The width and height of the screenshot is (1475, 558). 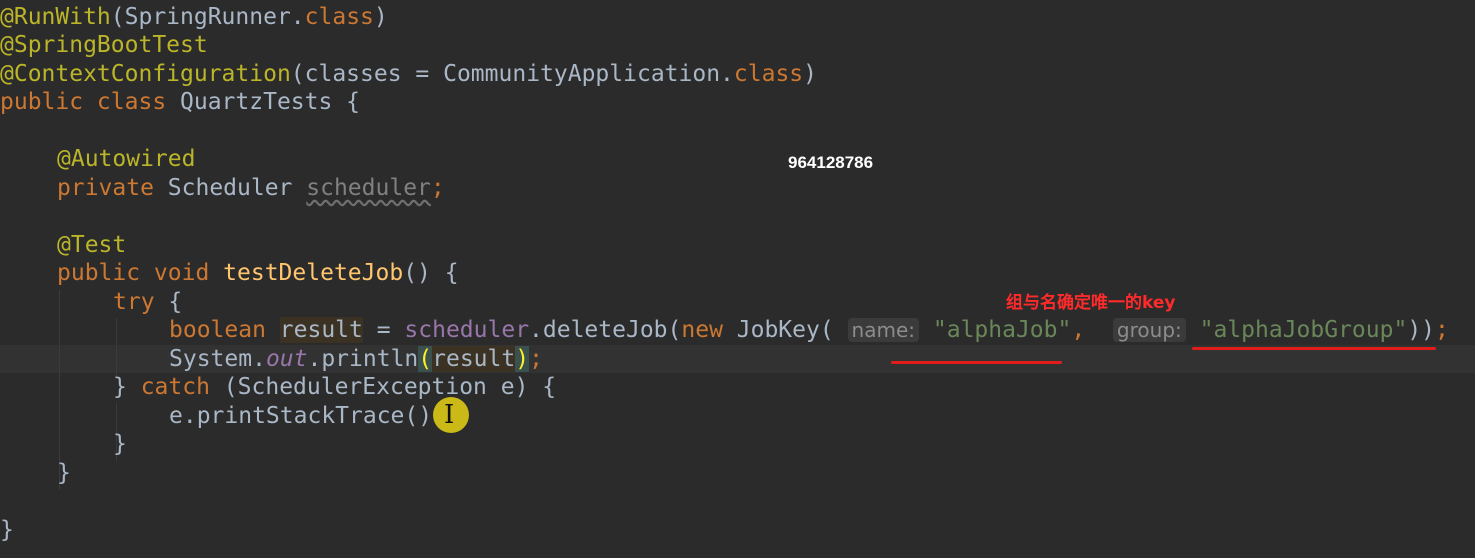 I want to click on code-token: (classes = CommunityApplication., so click(x=512, y=74).